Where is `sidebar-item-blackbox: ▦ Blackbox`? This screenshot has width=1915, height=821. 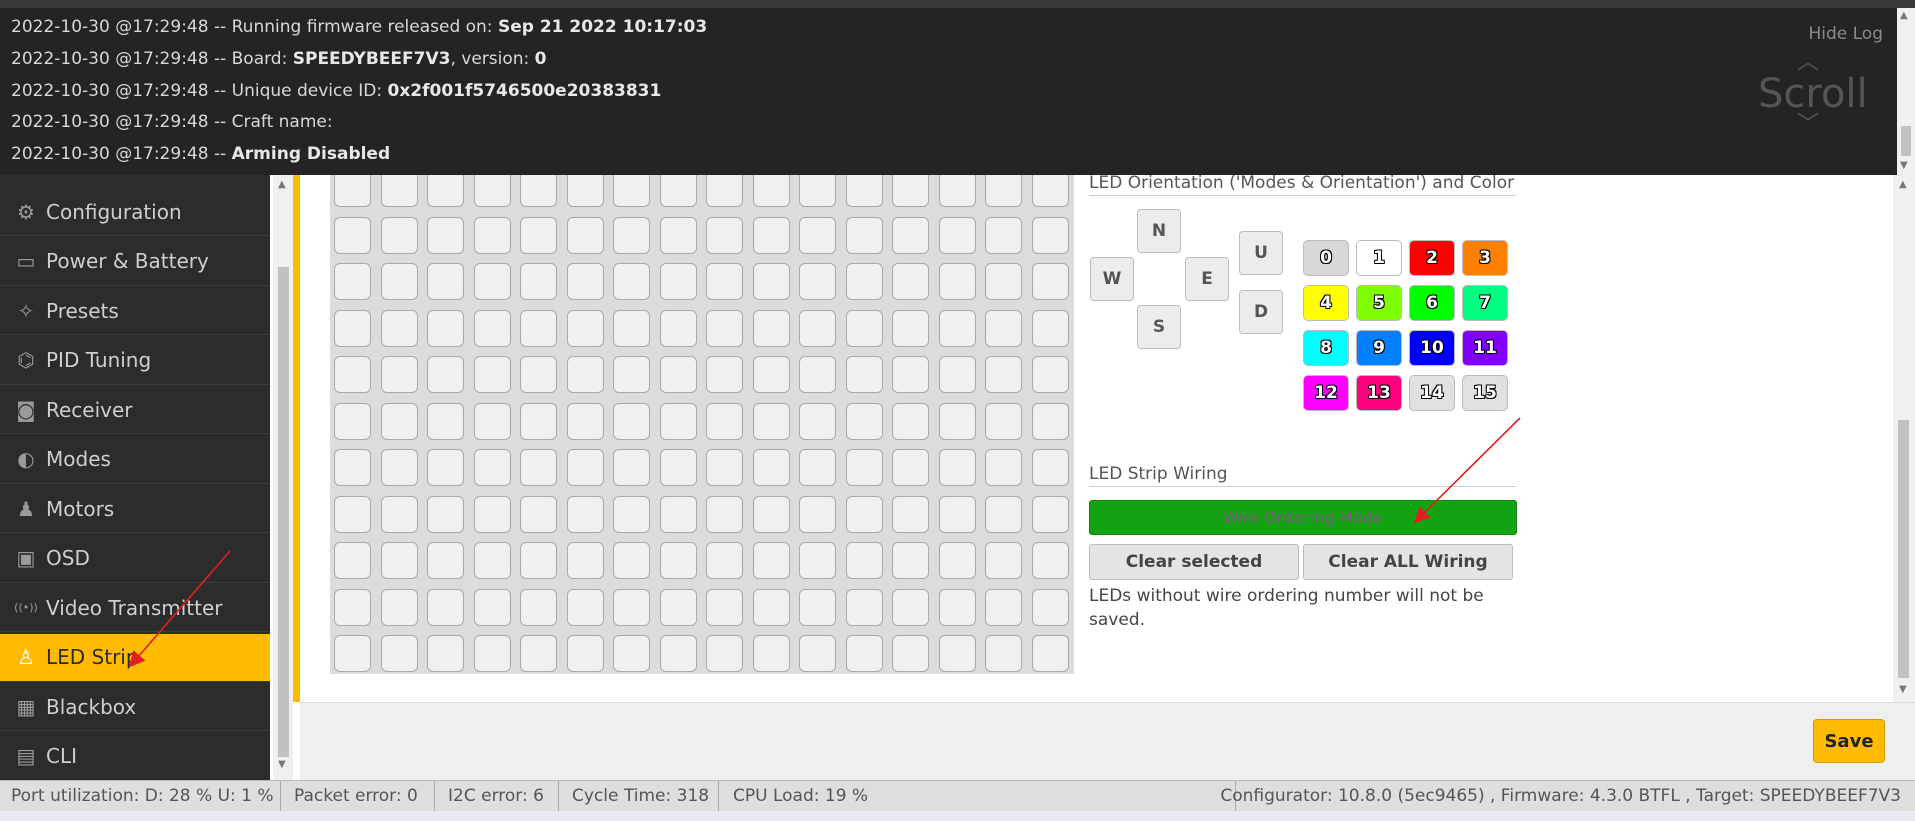 sidebar-item-blackbox: ▦ Blackbox is located at coordinates (135, 707).